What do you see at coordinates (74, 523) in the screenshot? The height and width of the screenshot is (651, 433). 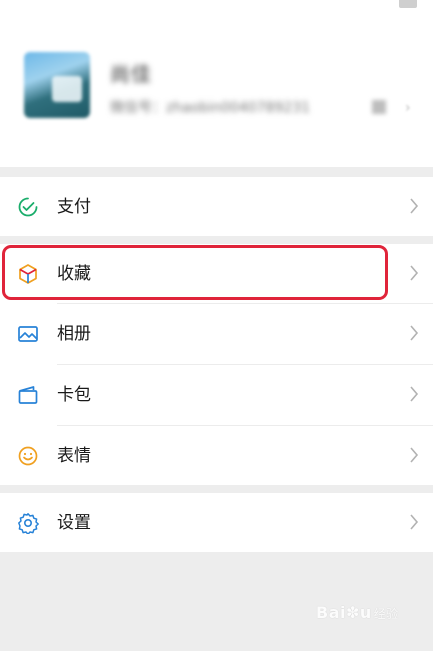 I see `menu-item-label: 设置` at bounding box center [74, 523].